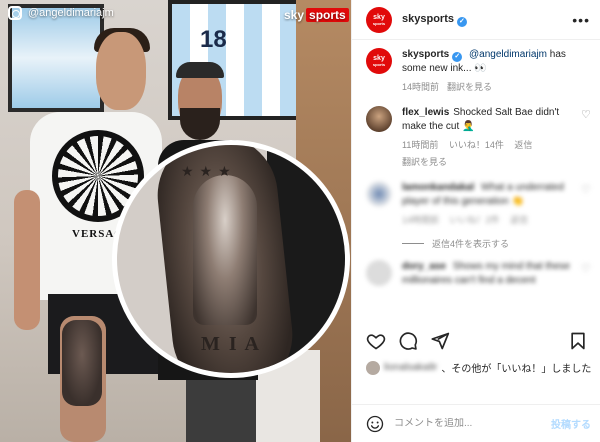  What do you see at coordinates (15, 13) in the screenshot?
I see `instagram-icon` at bounding box center [15, 13].